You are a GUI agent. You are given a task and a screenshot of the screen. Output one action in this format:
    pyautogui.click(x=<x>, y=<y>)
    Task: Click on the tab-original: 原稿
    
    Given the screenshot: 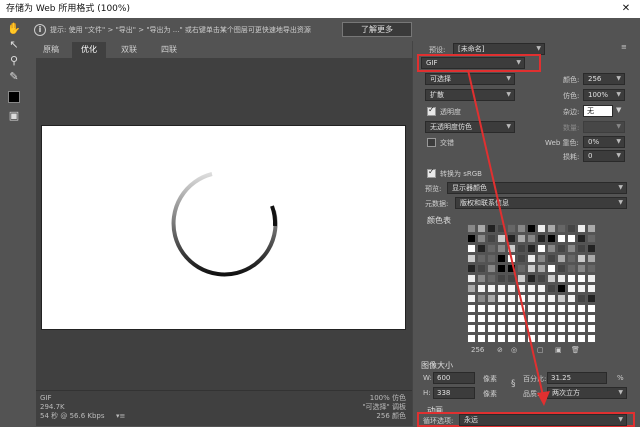 What is the action you would take?
    pyautogui.click(x=51, y=50)
    